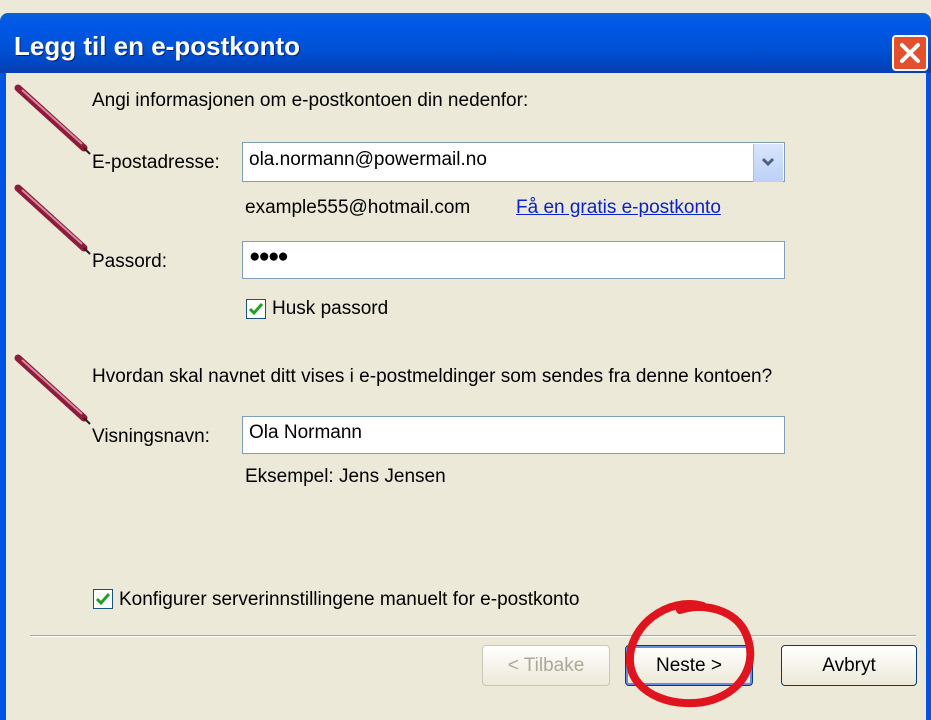 The width and height of the screenshot is (931, 720). Describe the element at coordinates (513, 435) in the screenshot. I see `display-name-field: Ola Normann` at that location.